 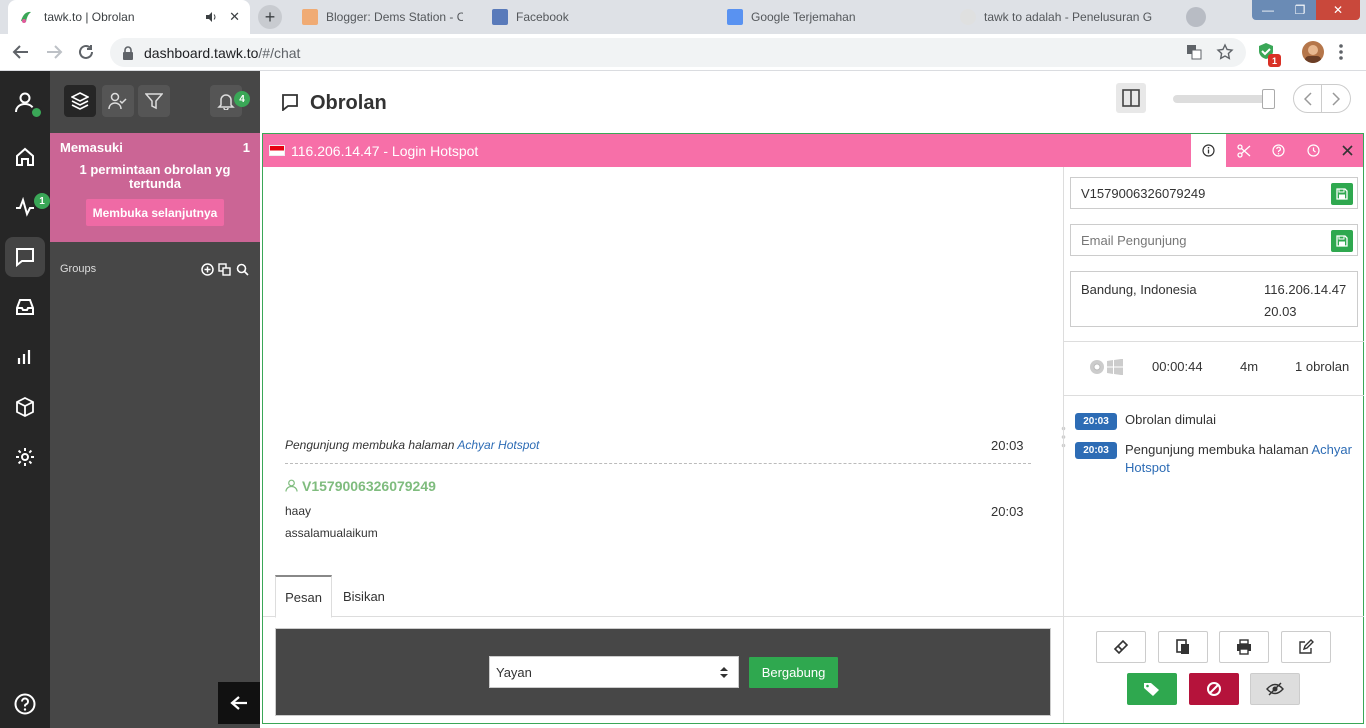 I want to click on message-time: 20:03, so click(x=1007, y=511).